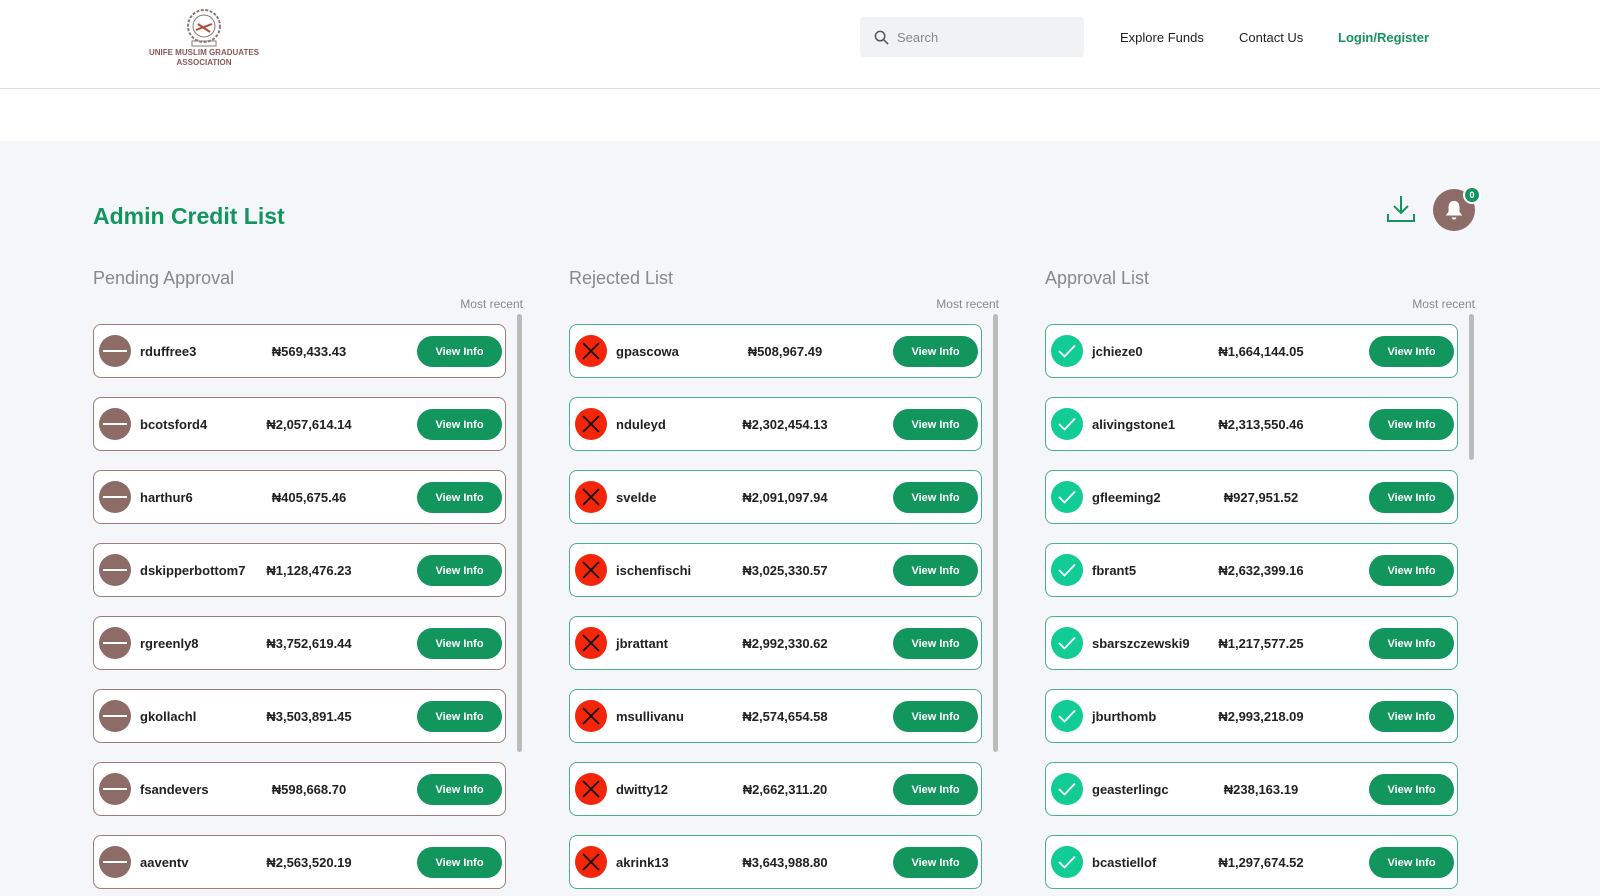 The image size is (1600, 896). What do you see at coordinates (1124, 716) in the screenshot?
I see `username: jburthomb` at bounding box center [1124, 716].